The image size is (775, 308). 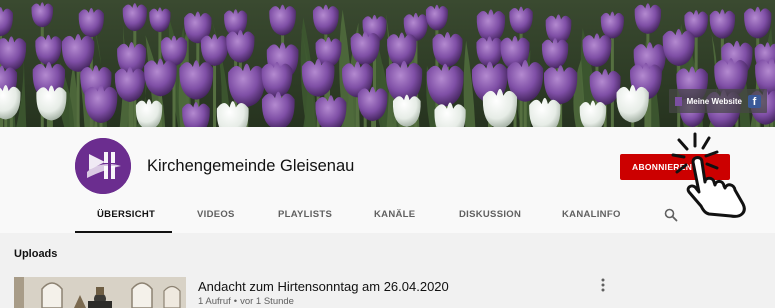 What do you see at coordinates (123, 217) in the screenshot?
I see `tab-overview: ÜBERSICHT` at bounding box center [123, 217].